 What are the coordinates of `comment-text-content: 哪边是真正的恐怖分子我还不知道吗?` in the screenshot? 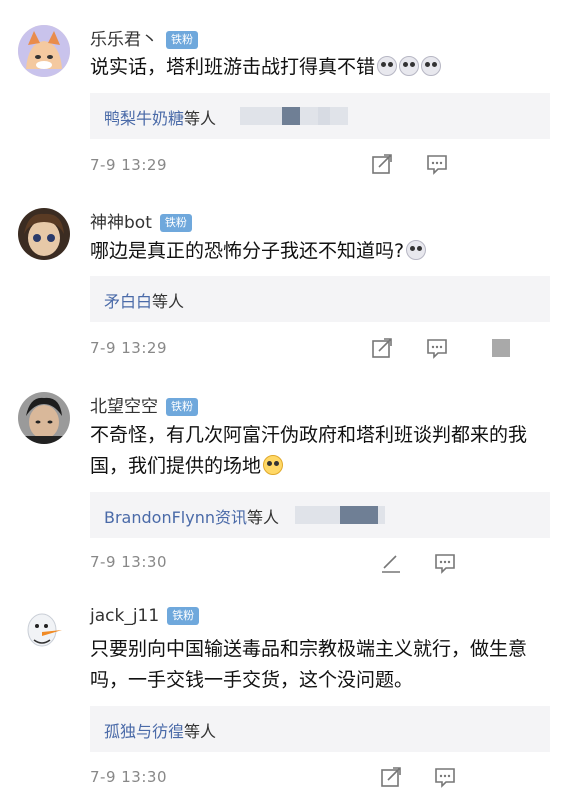 It's located at (247, 251).